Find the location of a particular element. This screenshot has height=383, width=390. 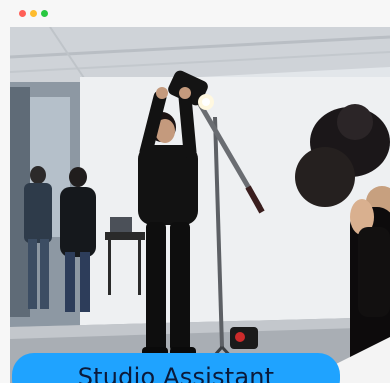

job-title-label: Studio Assistant is located at coordinates (176, 373).